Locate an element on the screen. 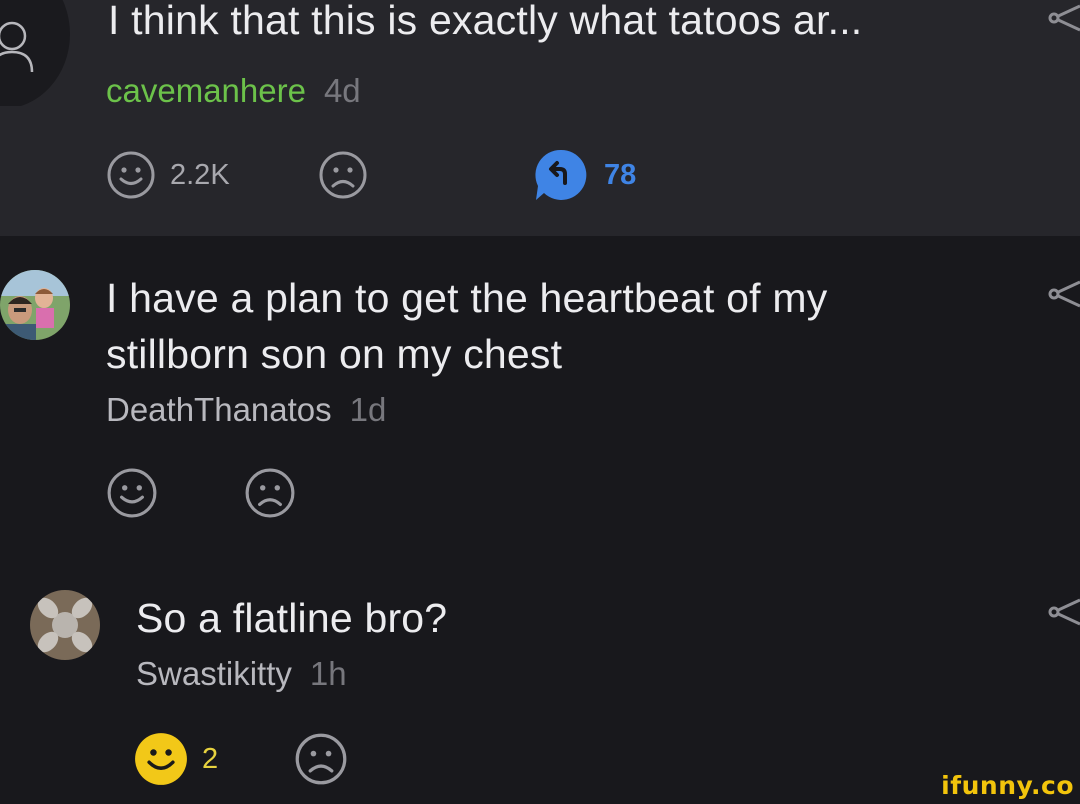 This screenshot has width=1080, height=804. comment-text-line: stillborn son on my chest is located at coordinates (334, 354).